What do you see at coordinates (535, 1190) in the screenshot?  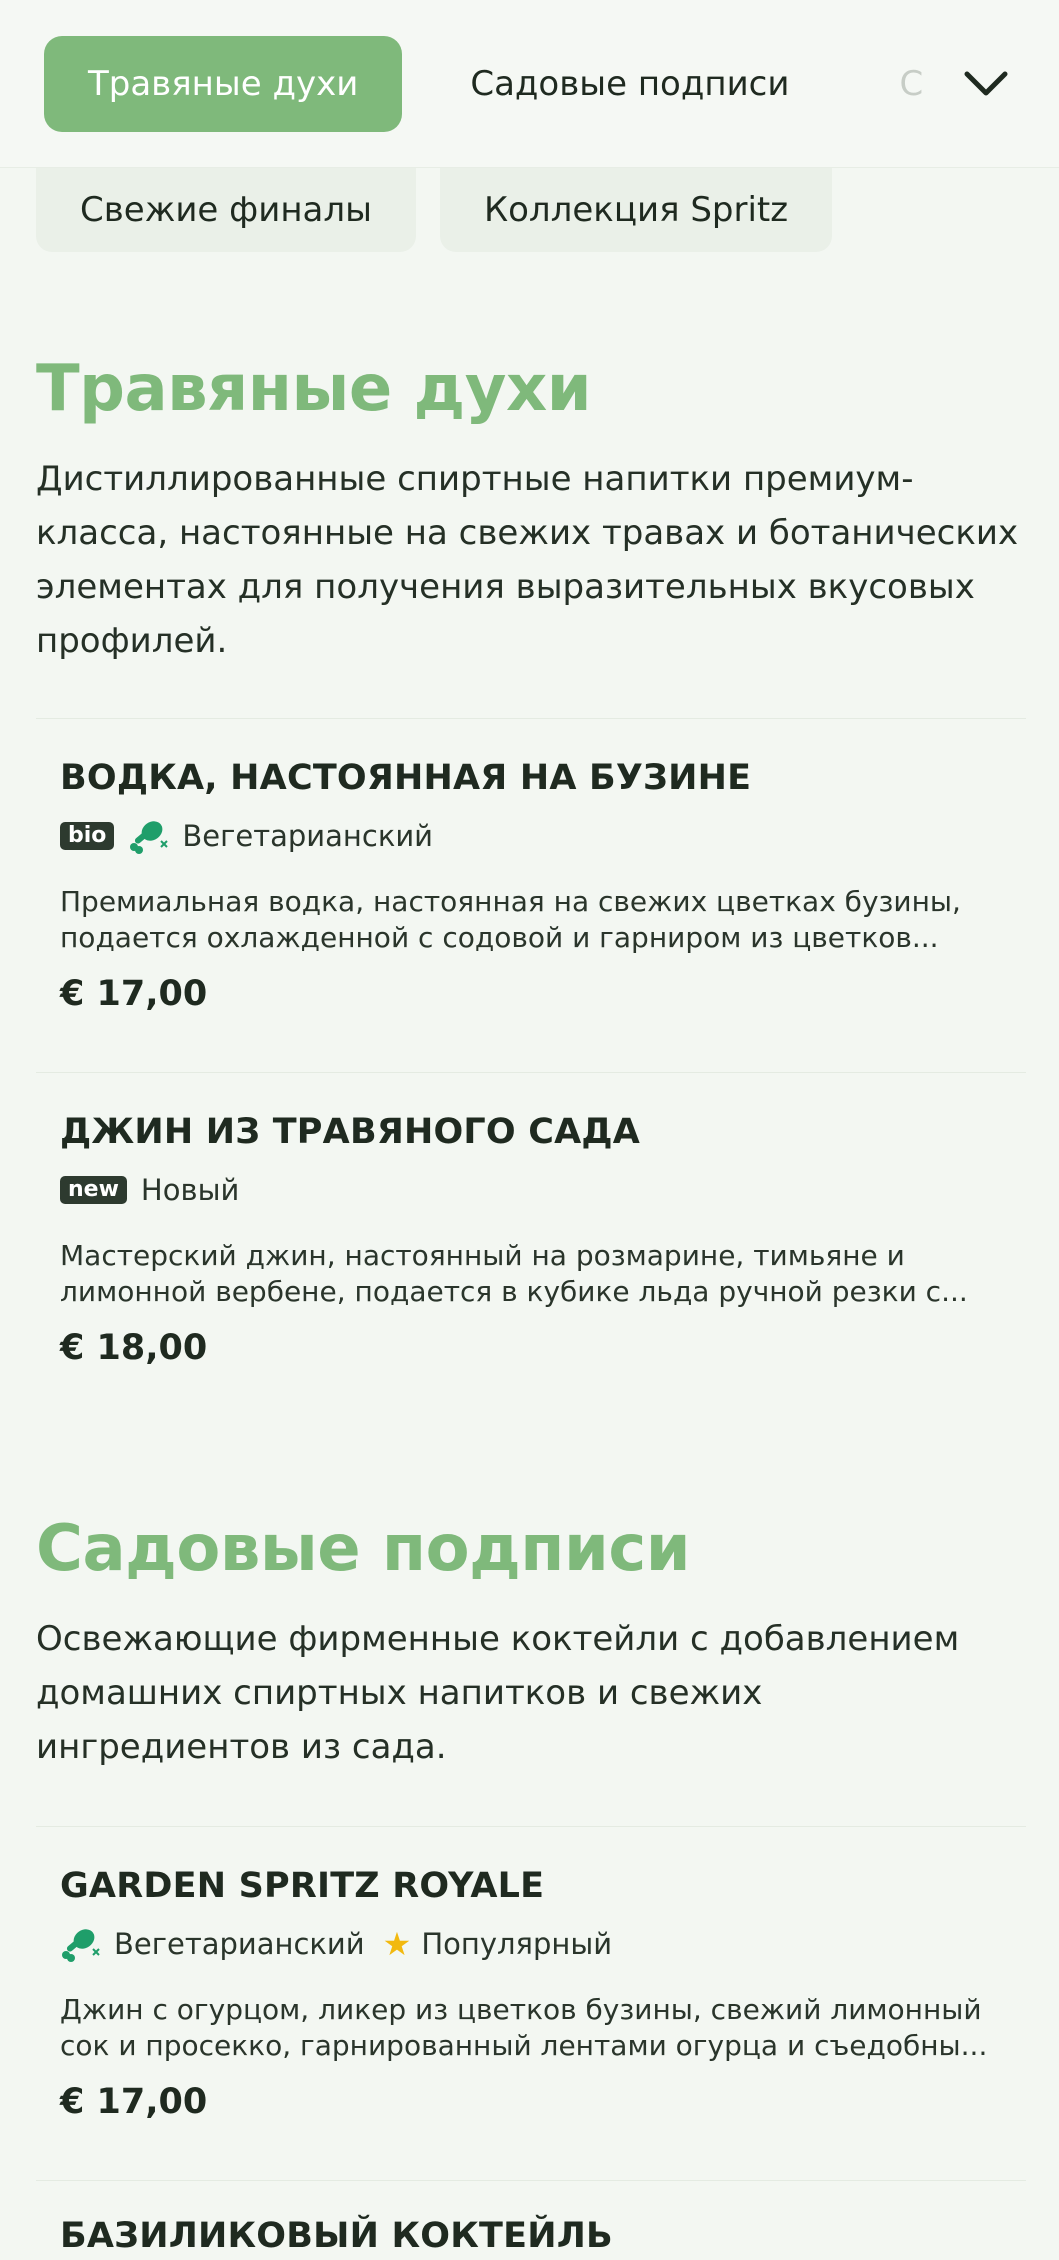 I see `item-tags: new Новый` at bounding box center [535, 1190].